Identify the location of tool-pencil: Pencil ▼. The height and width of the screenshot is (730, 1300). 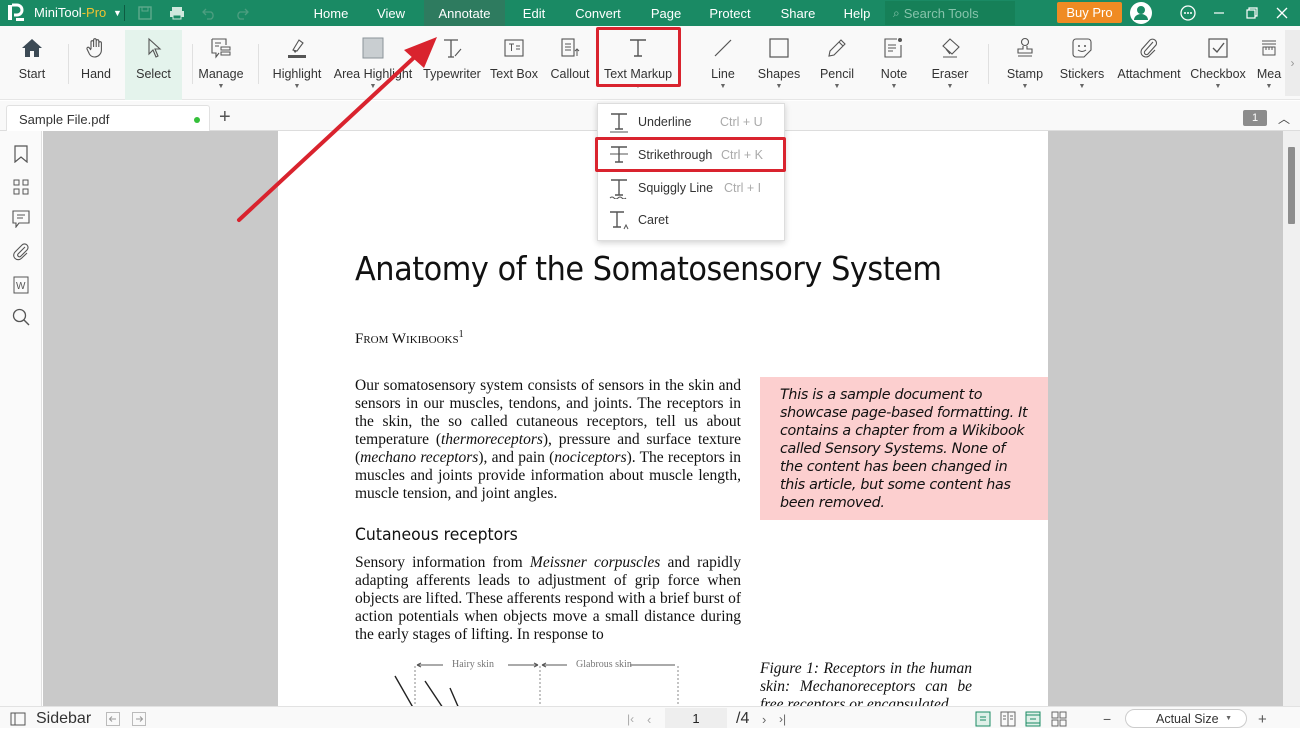
(837, 65).